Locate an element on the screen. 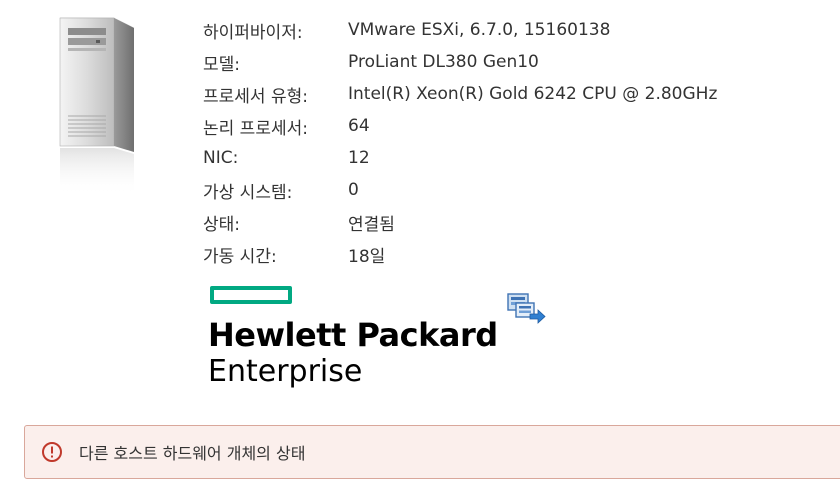 The height and width of the screenshot is (488, 840). processor-type-label: 프로세서 유형: is located at coordinates (255, 96).